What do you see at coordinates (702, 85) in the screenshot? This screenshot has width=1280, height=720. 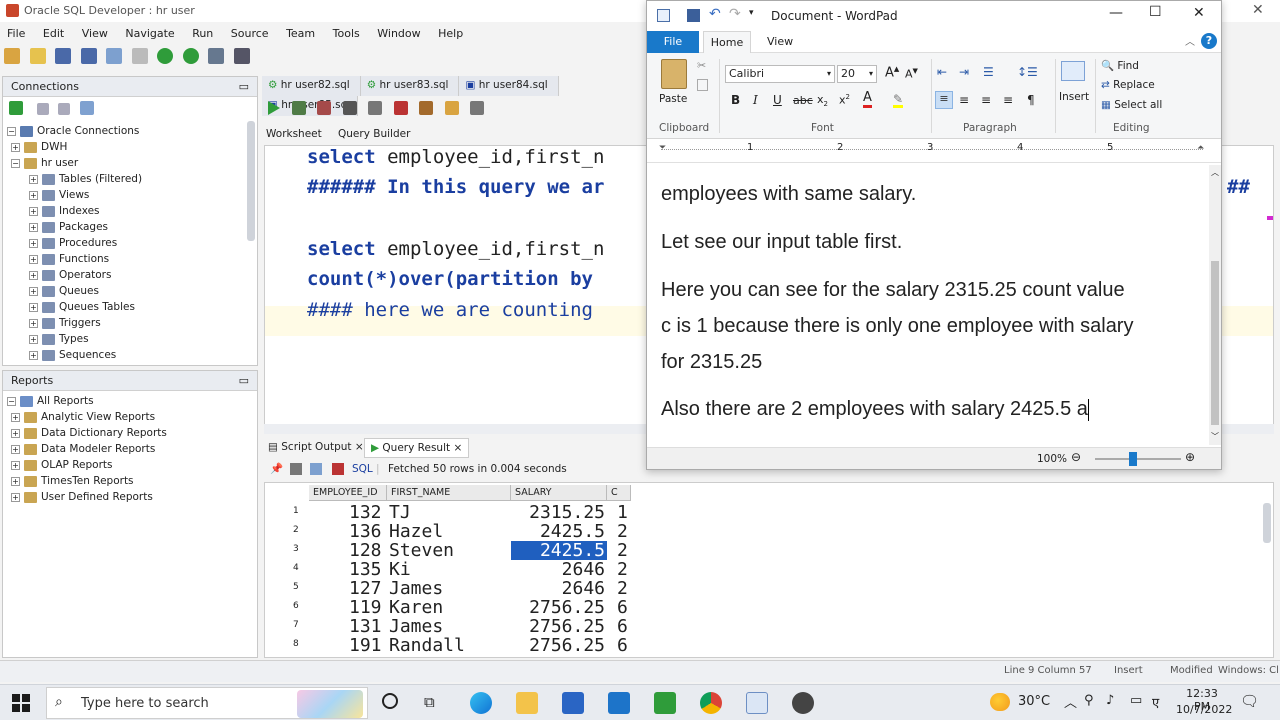 I see `copy-icon` at bounding box center [702, 85].